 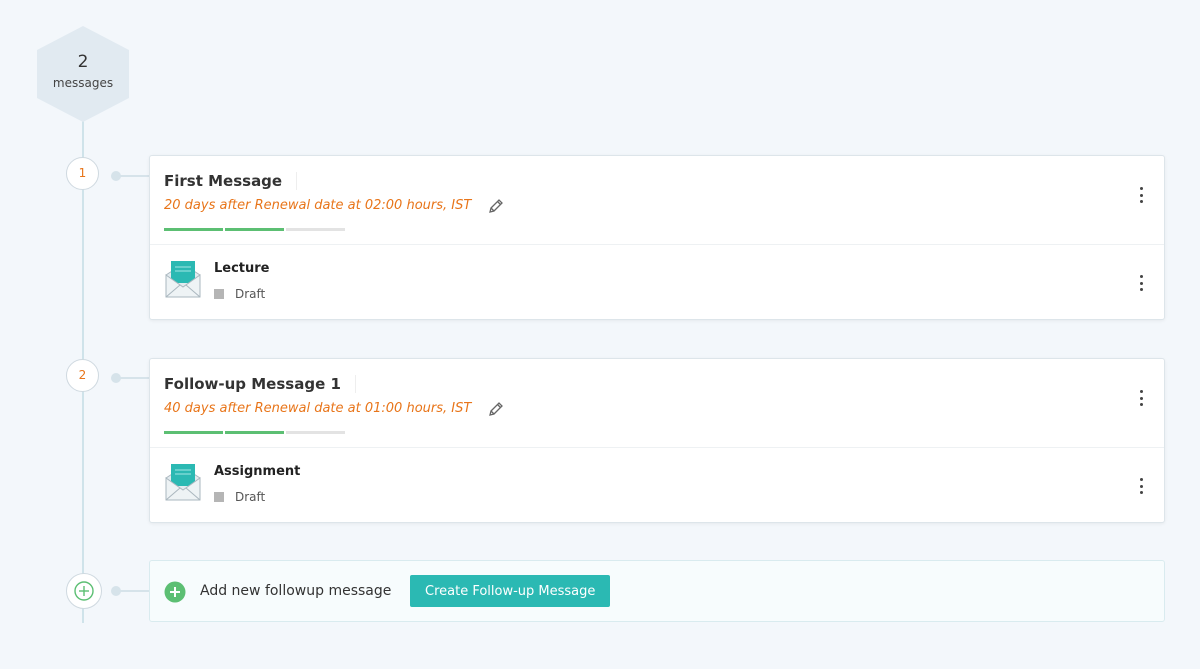 I want to click on message-item-row: Assignment Draft, so click(x=657, y=485).